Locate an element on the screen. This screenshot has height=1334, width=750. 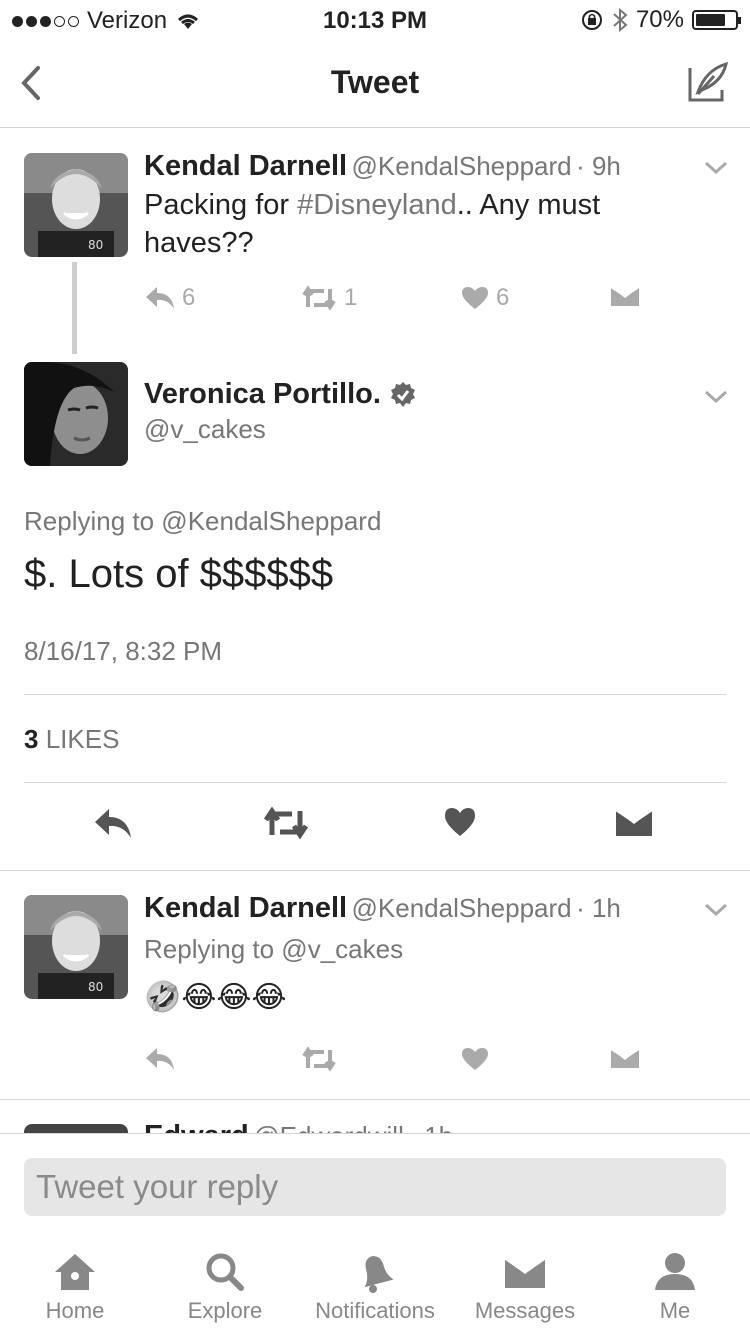
tab-explore: Explore is located at coordinates (225, 1287).